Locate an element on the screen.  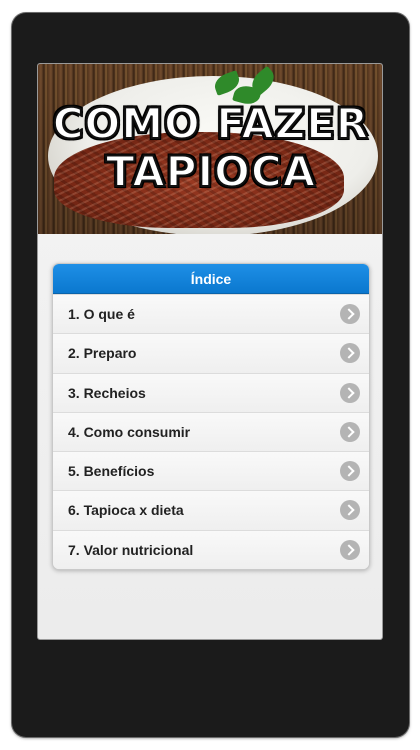
list-item-preparo: 2. Preparo is located at coordinates (211, 353).